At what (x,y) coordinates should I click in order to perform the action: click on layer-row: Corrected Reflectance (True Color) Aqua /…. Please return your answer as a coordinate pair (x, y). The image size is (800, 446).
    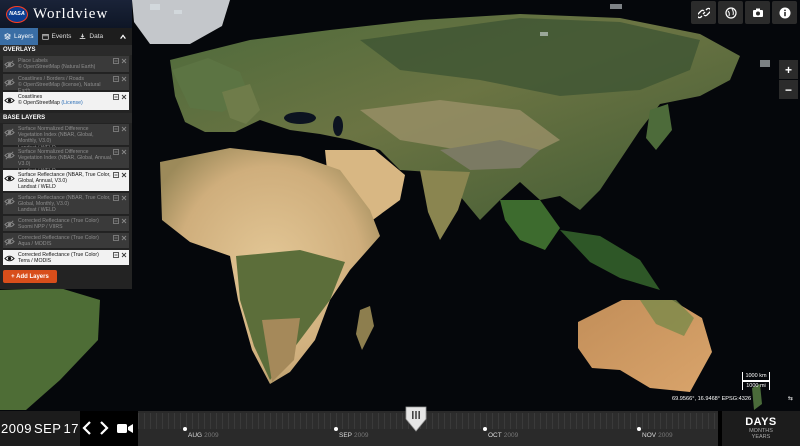
    Looking at the image, I should click on (66, 241).